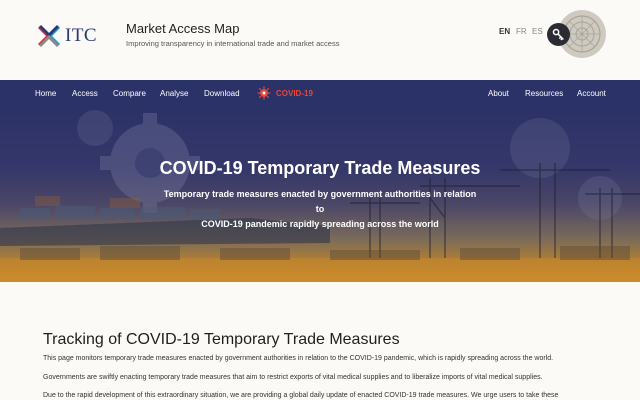 The image size is (640, 400). I want to click on nav-access: Access, so click(85, 93).